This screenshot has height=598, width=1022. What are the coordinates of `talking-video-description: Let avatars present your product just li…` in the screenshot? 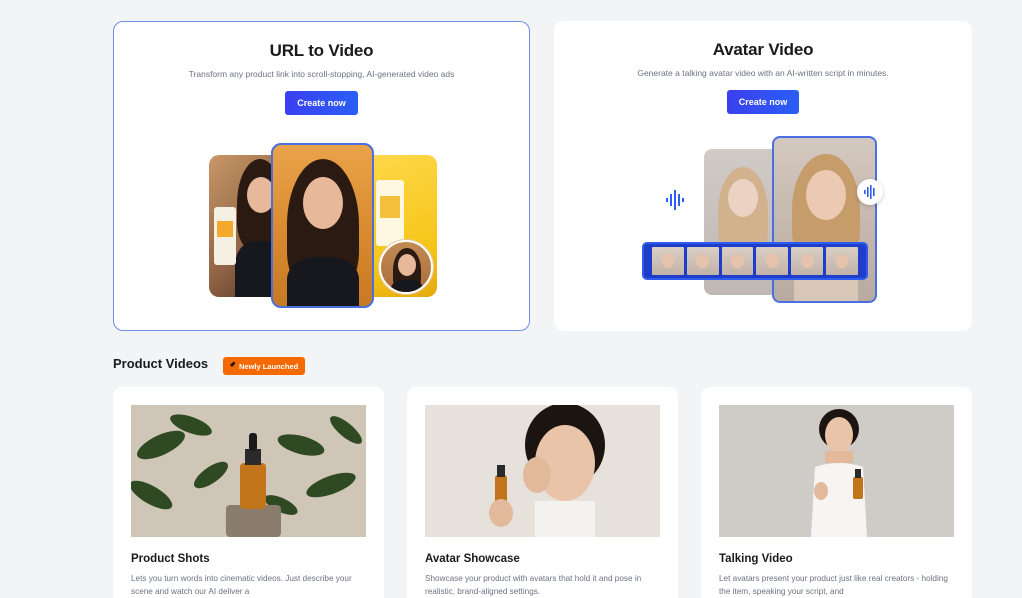 It's located at (833, 585).